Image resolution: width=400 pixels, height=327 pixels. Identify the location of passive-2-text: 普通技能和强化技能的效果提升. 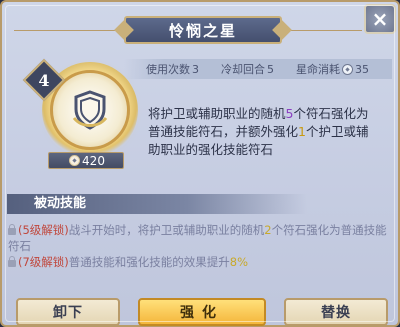
(149, 262).